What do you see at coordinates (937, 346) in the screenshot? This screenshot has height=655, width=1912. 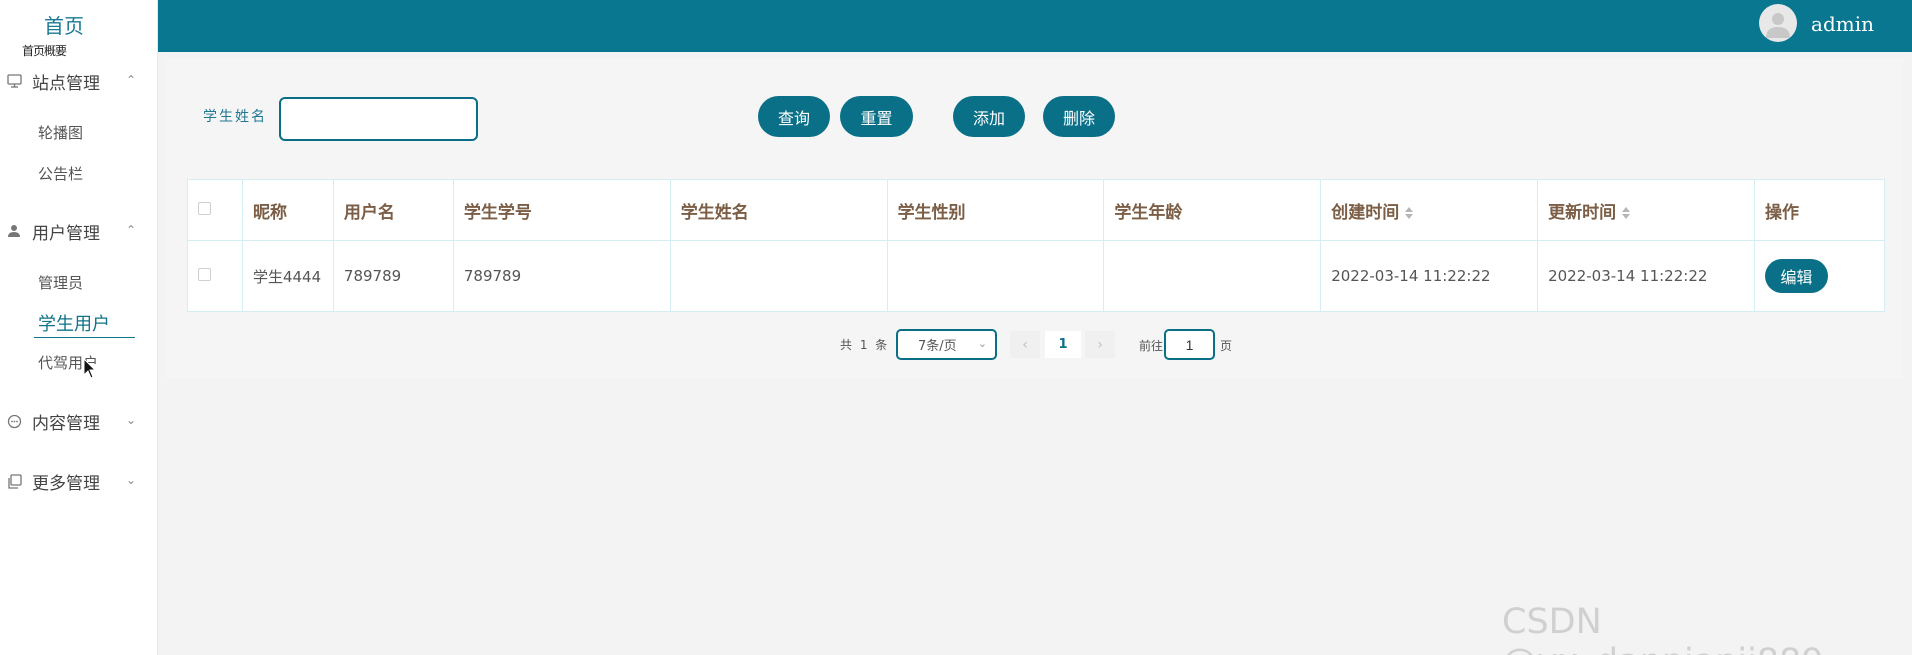 I see `page-size-value: 7条/页` at bounding box center [937, 346].